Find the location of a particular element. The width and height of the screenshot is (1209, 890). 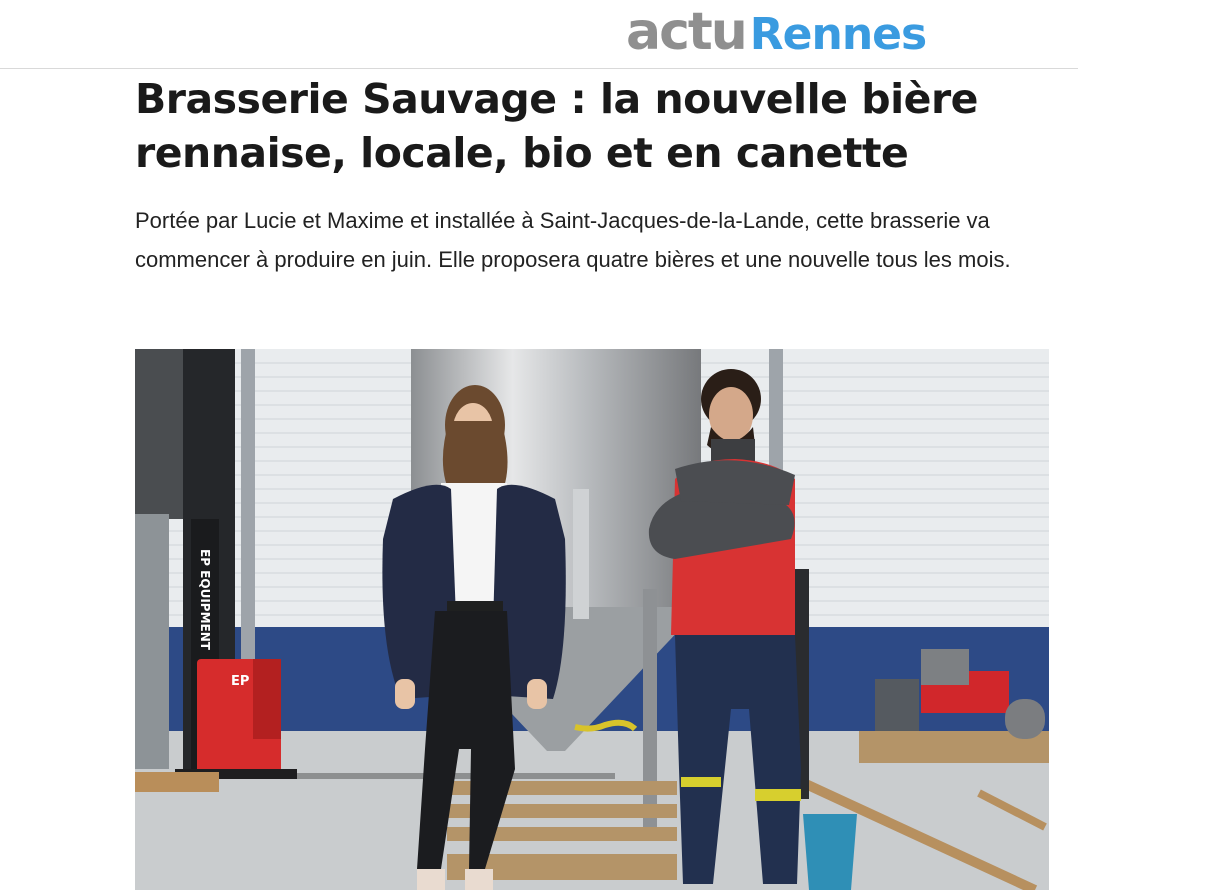

site-logo: actu Rennes is located at coordinates (776, 32).